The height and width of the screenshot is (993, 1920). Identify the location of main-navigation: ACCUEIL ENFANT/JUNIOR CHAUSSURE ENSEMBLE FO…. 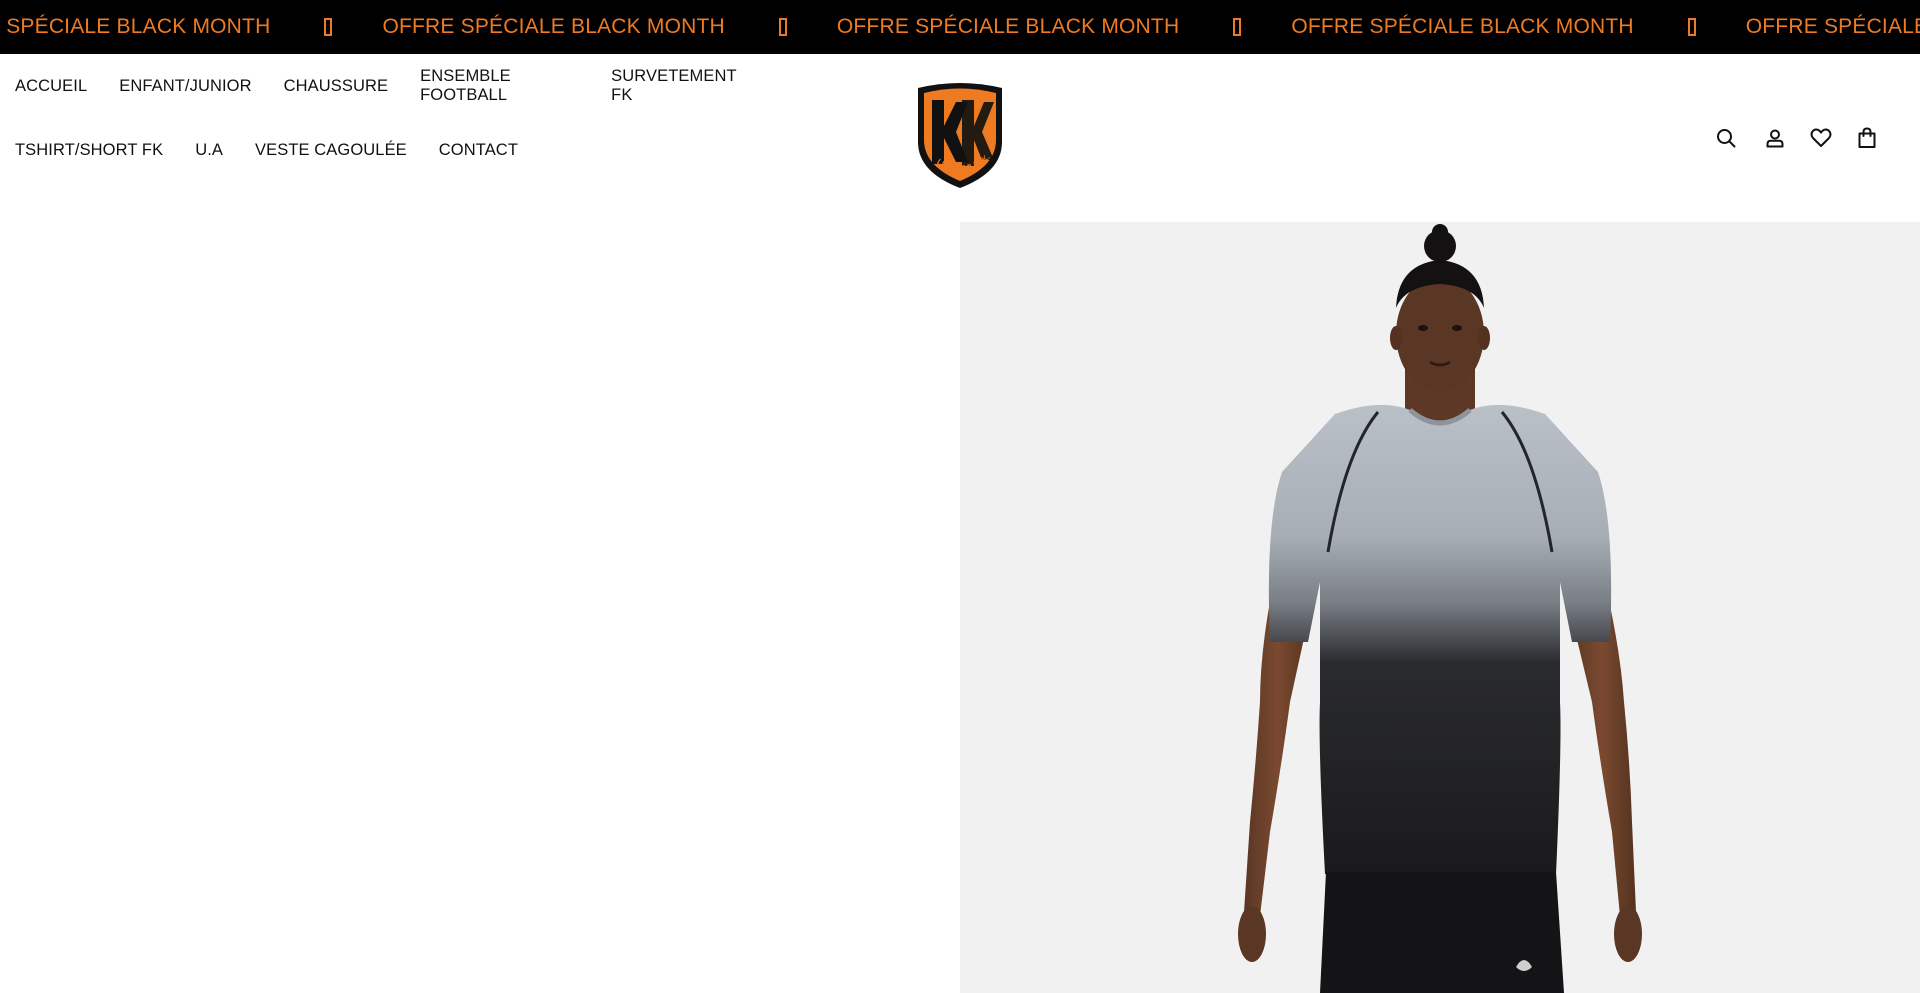
(395, 118).